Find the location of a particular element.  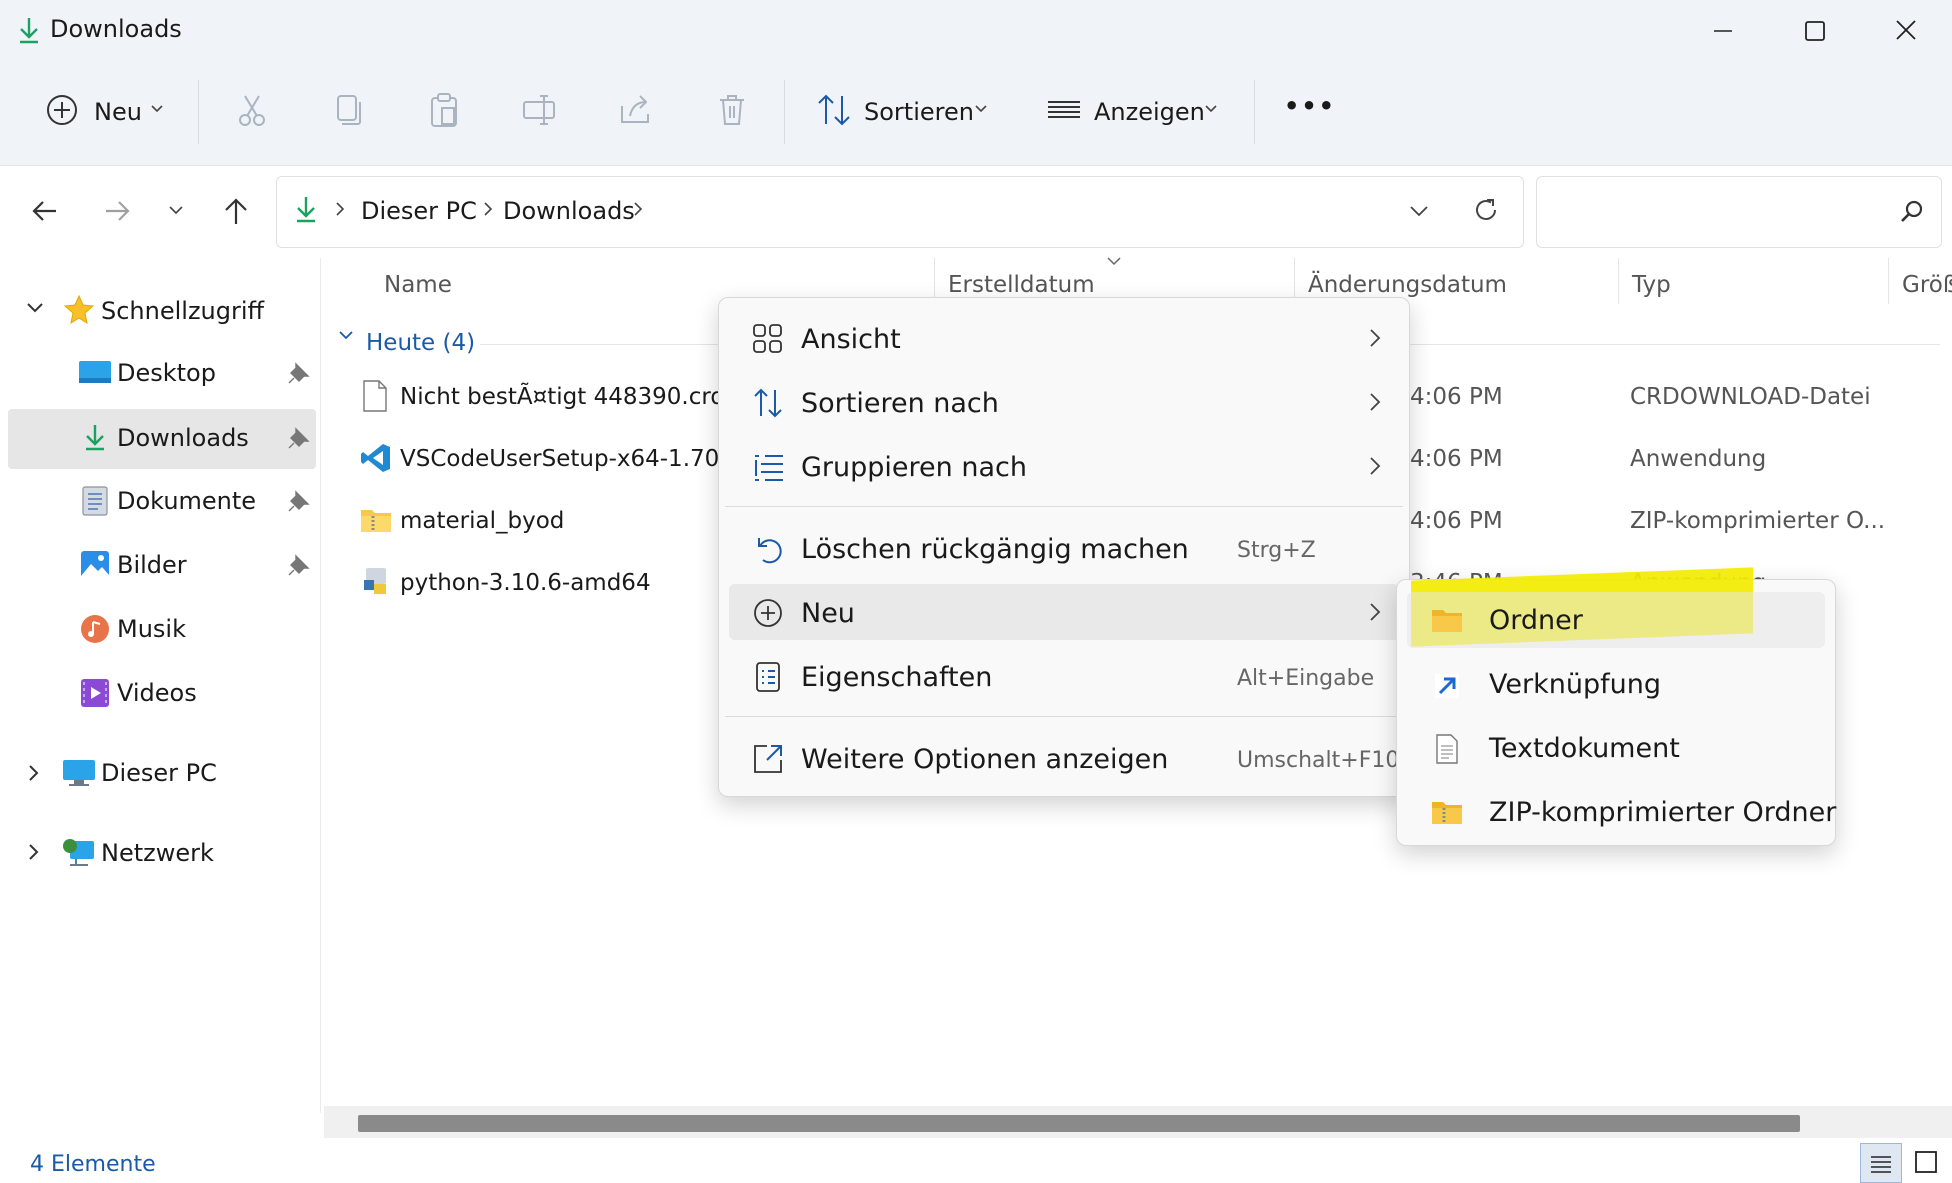

sort-icon is located at coordinates (834, 110).